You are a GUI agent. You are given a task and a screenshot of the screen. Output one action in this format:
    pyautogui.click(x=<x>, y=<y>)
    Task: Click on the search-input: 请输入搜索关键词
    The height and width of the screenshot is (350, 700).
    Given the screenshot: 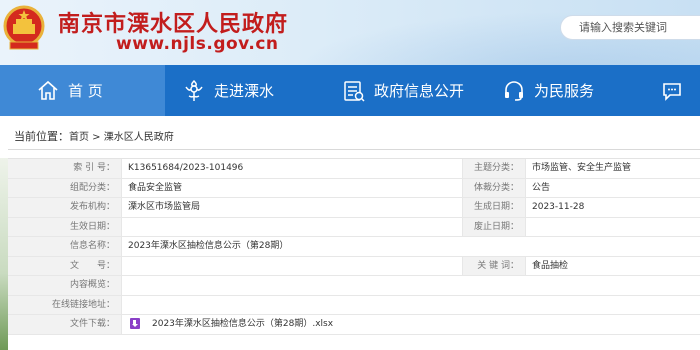 What is the action you would take?
    pyautogui.click(x=630, y=27)
    